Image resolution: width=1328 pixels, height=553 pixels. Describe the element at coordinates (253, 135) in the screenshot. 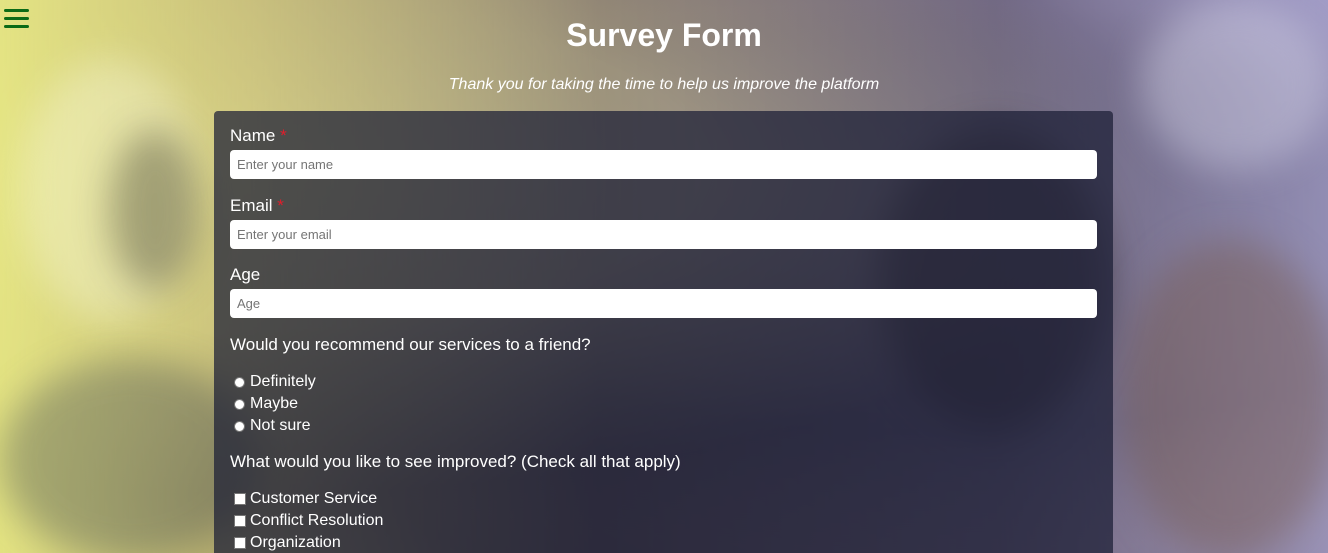

I see `name-label-text: Name` at that location.